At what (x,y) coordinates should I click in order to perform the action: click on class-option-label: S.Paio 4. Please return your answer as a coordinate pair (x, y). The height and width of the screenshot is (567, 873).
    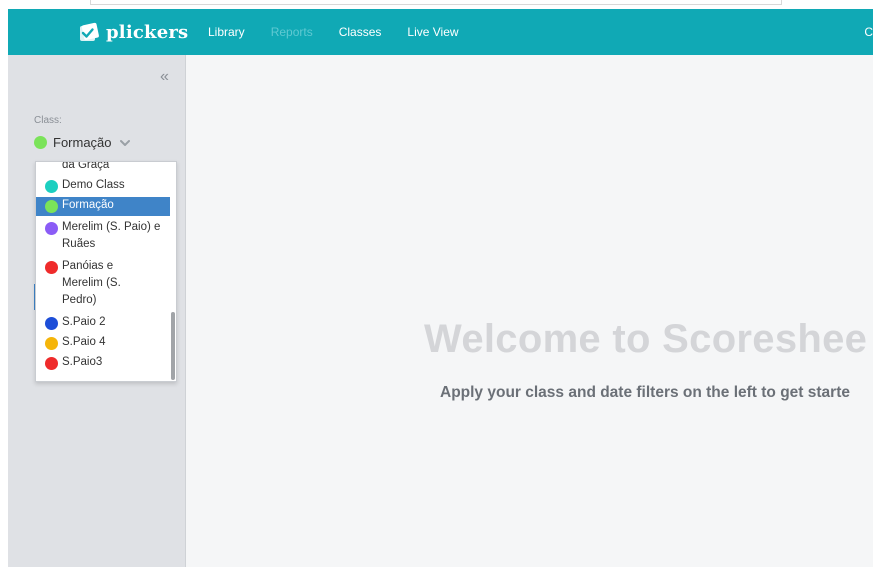
    Looking at the image, I should click on (84, 342).